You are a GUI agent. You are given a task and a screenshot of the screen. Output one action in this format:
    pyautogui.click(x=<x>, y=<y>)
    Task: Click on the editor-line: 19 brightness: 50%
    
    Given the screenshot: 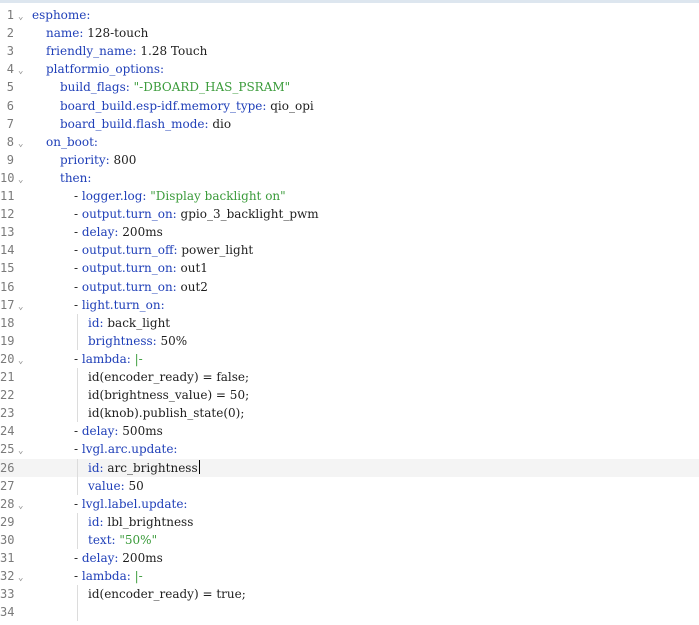 What is the action you would take?
    pyautogui.click(x=349, y=341)
    